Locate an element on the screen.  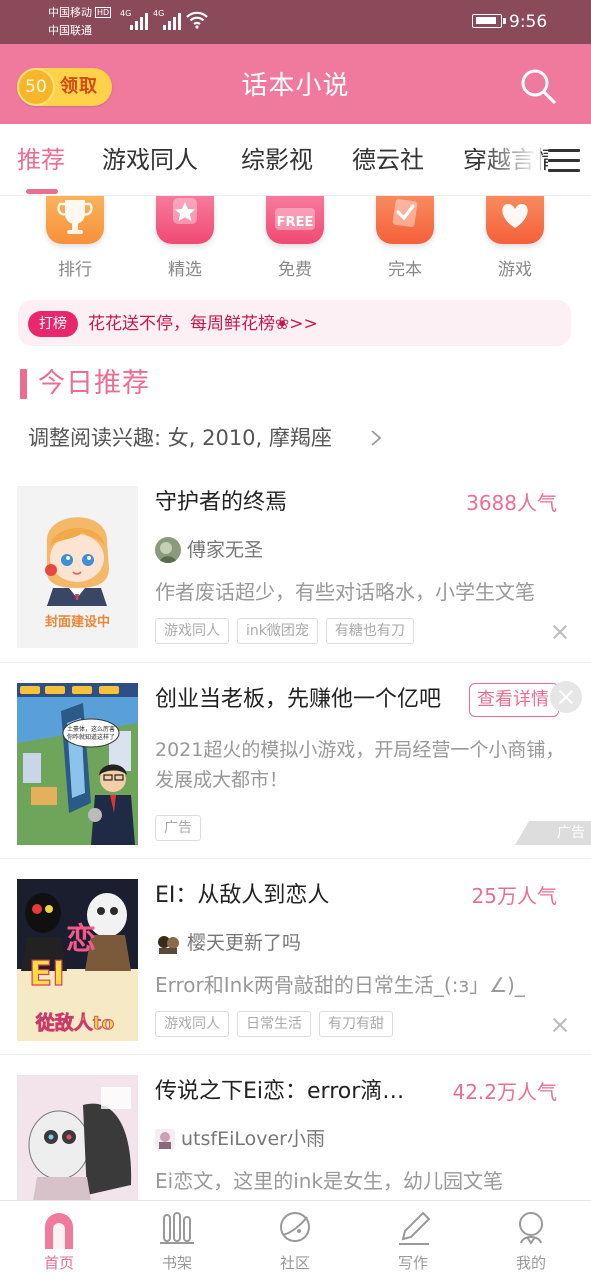
category-game: 游戏 is located at coordinates (515, 238).